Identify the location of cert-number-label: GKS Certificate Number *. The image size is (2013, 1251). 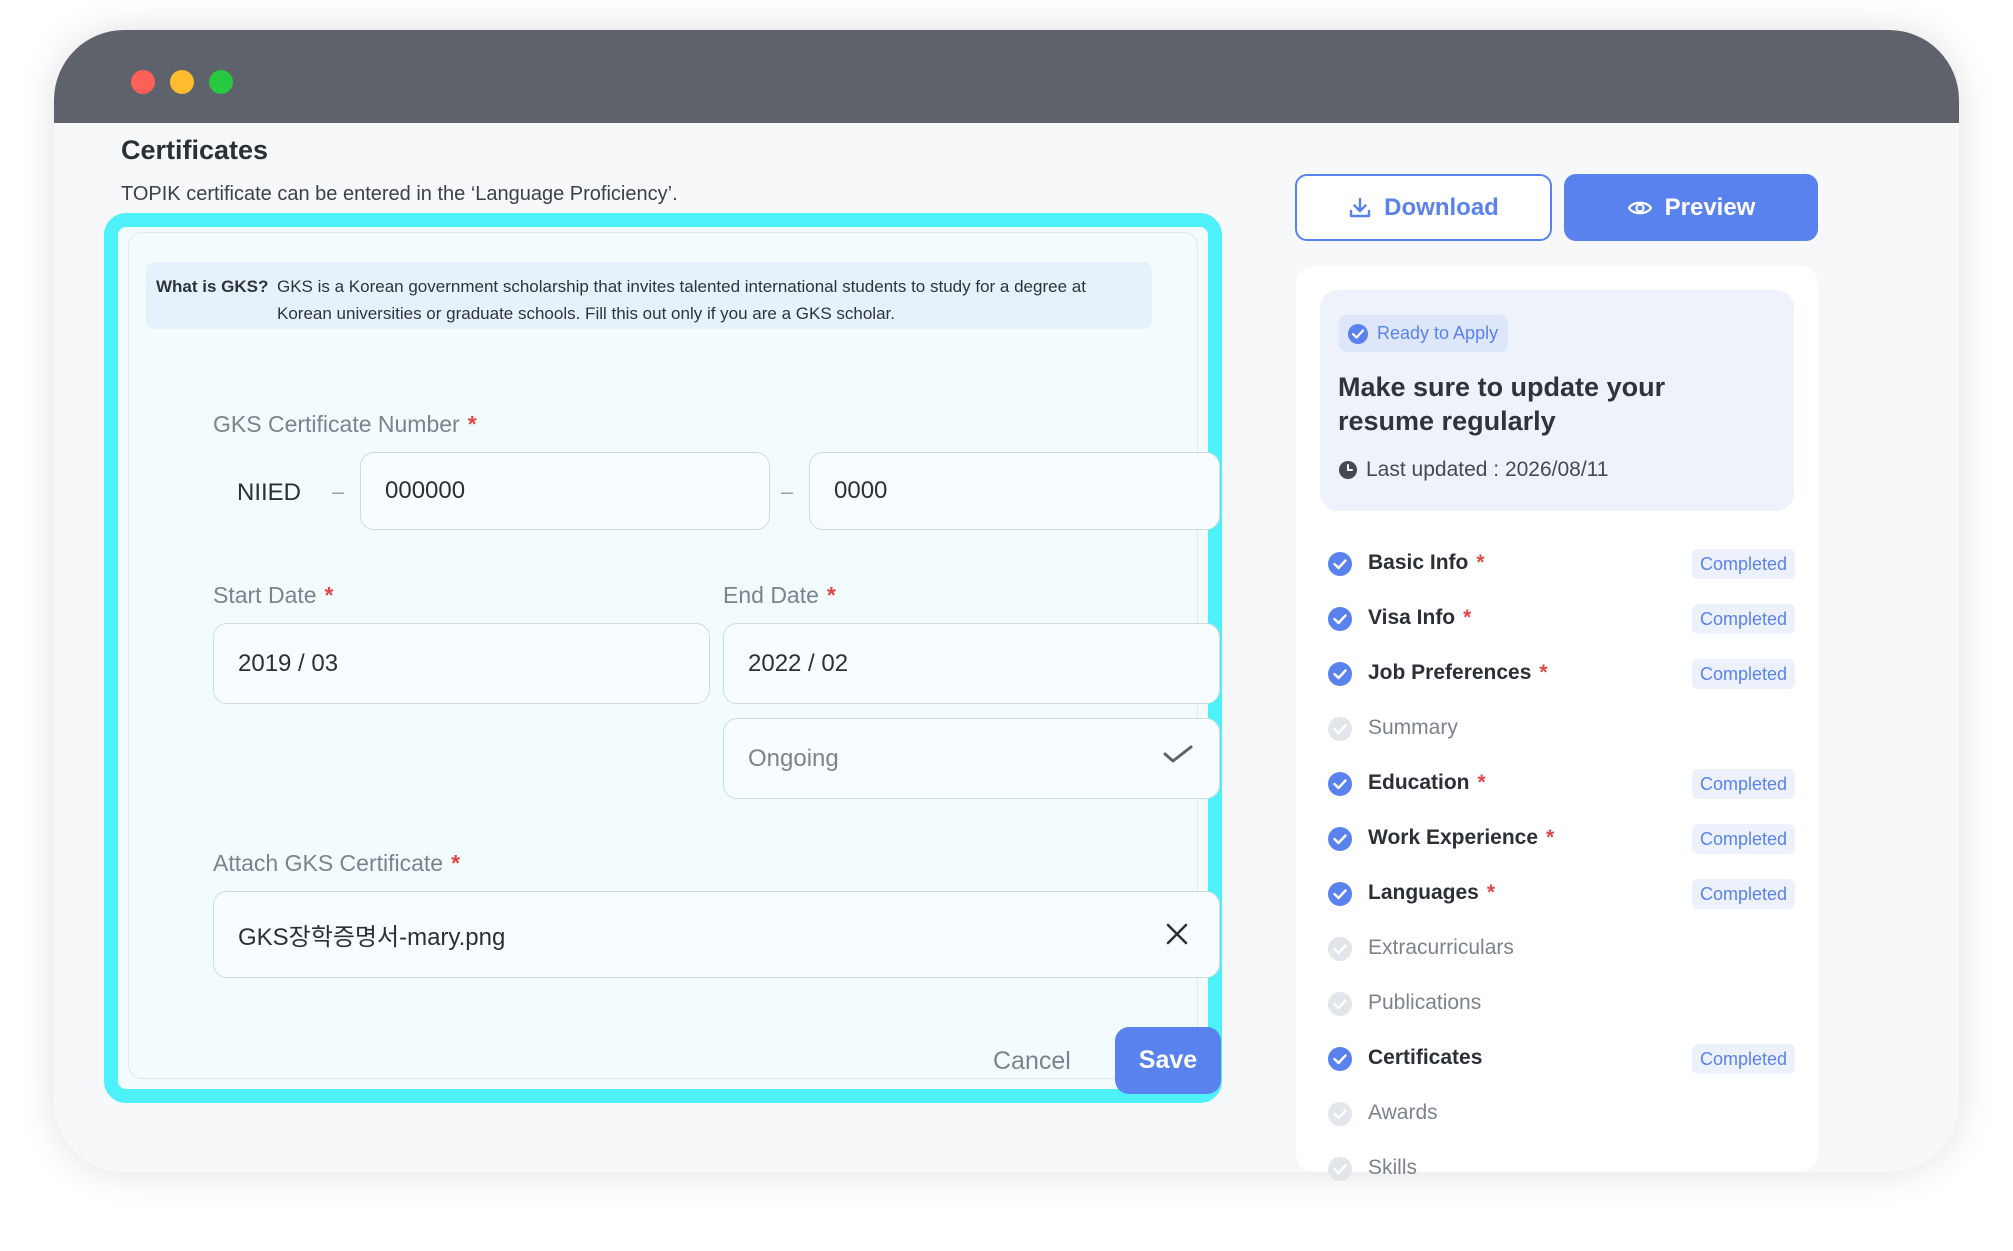
(345, 424).